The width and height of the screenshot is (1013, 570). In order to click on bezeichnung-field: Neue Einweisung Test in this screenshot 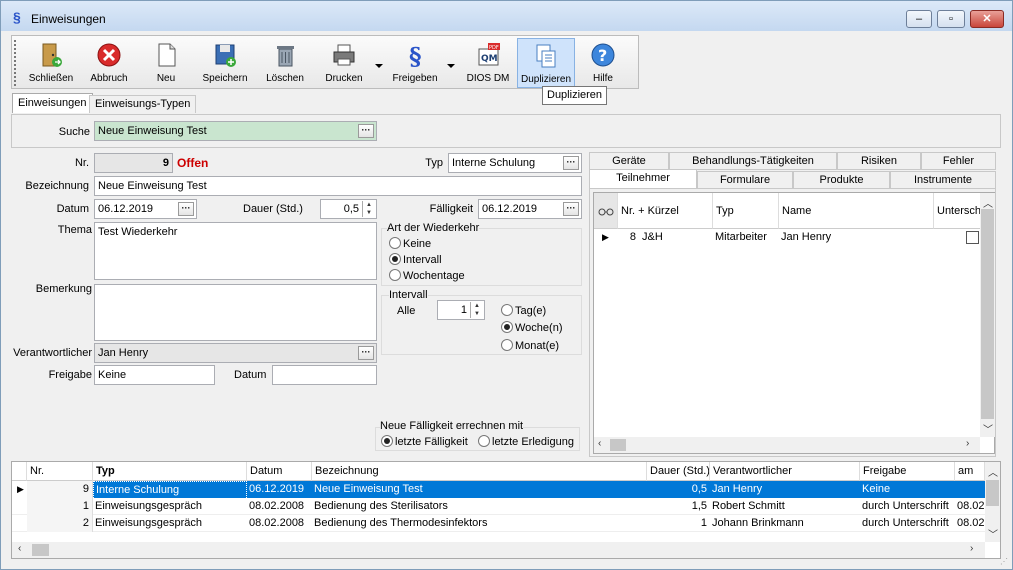, I will do `click(338, 186)`.